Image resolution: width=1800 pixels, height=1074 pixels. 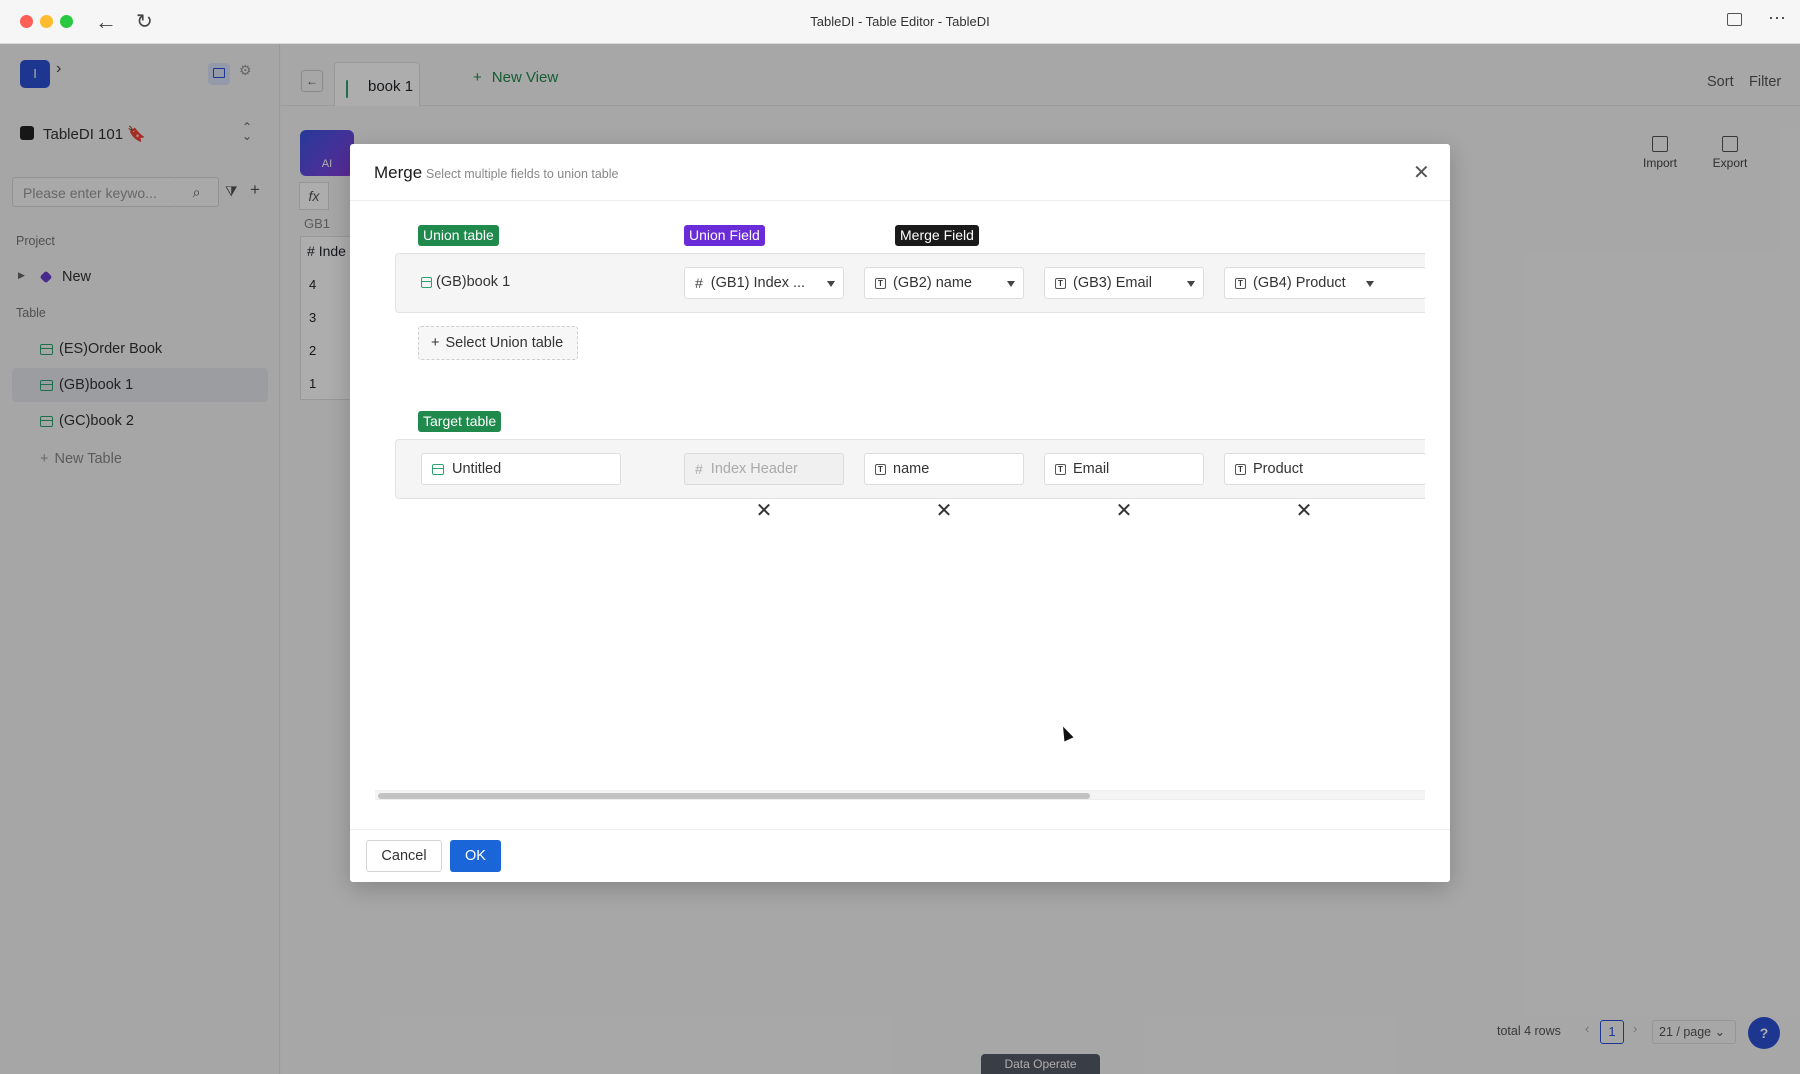 What do you see at coordinates (1091, 469) in the screenshot?
I see `field-label: Email` at bounding box center [1091, 469].